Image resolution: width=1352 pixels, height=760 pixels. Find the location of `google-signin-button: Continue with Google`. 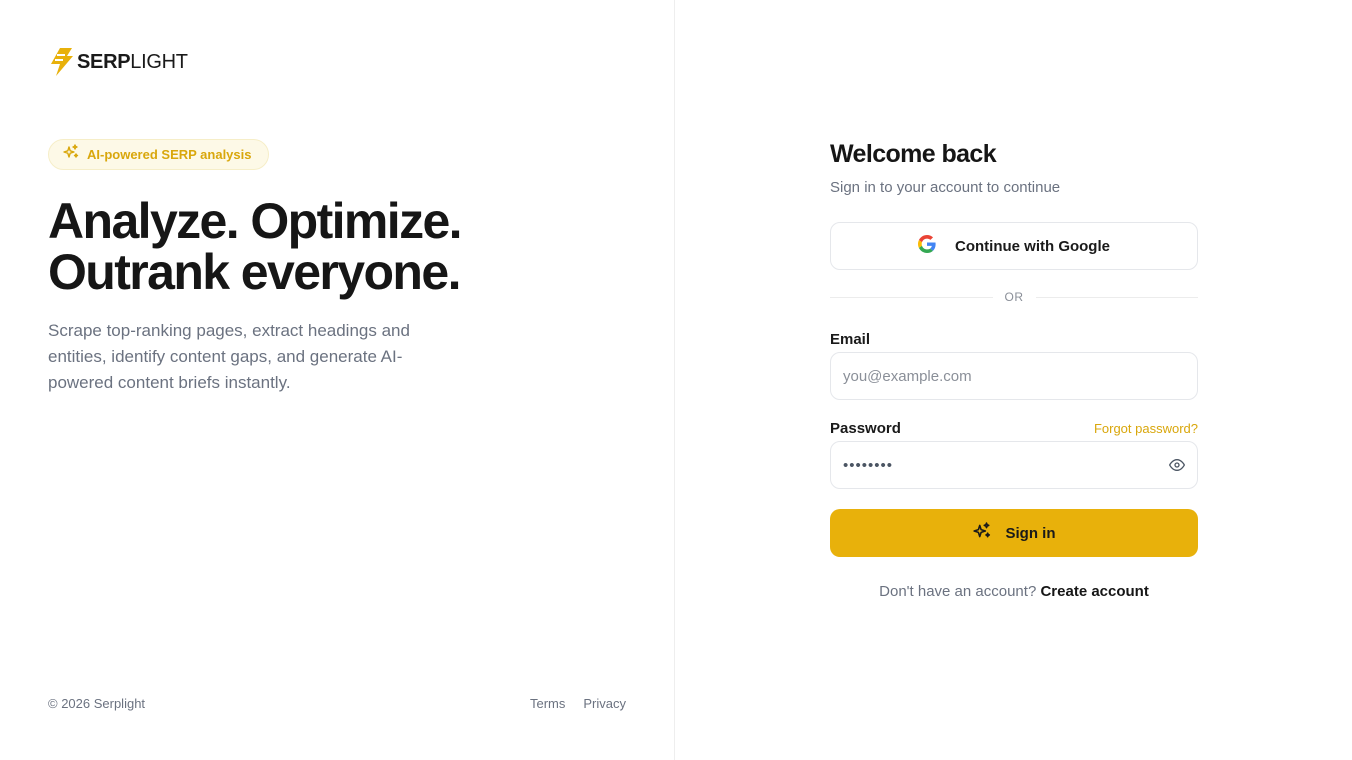

google-signin-button: Continue with Google is located at coordinates (1014, 246).